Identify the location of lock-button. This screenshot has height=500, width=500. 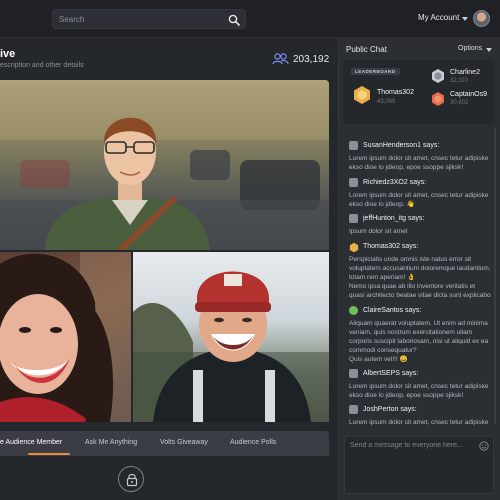
(131, 479).